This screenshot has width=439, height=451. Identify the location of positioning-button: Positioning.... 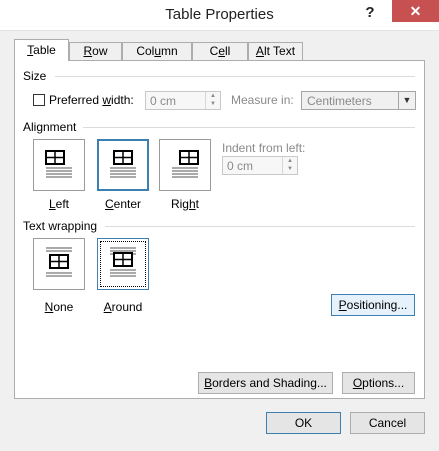
(373, 305).